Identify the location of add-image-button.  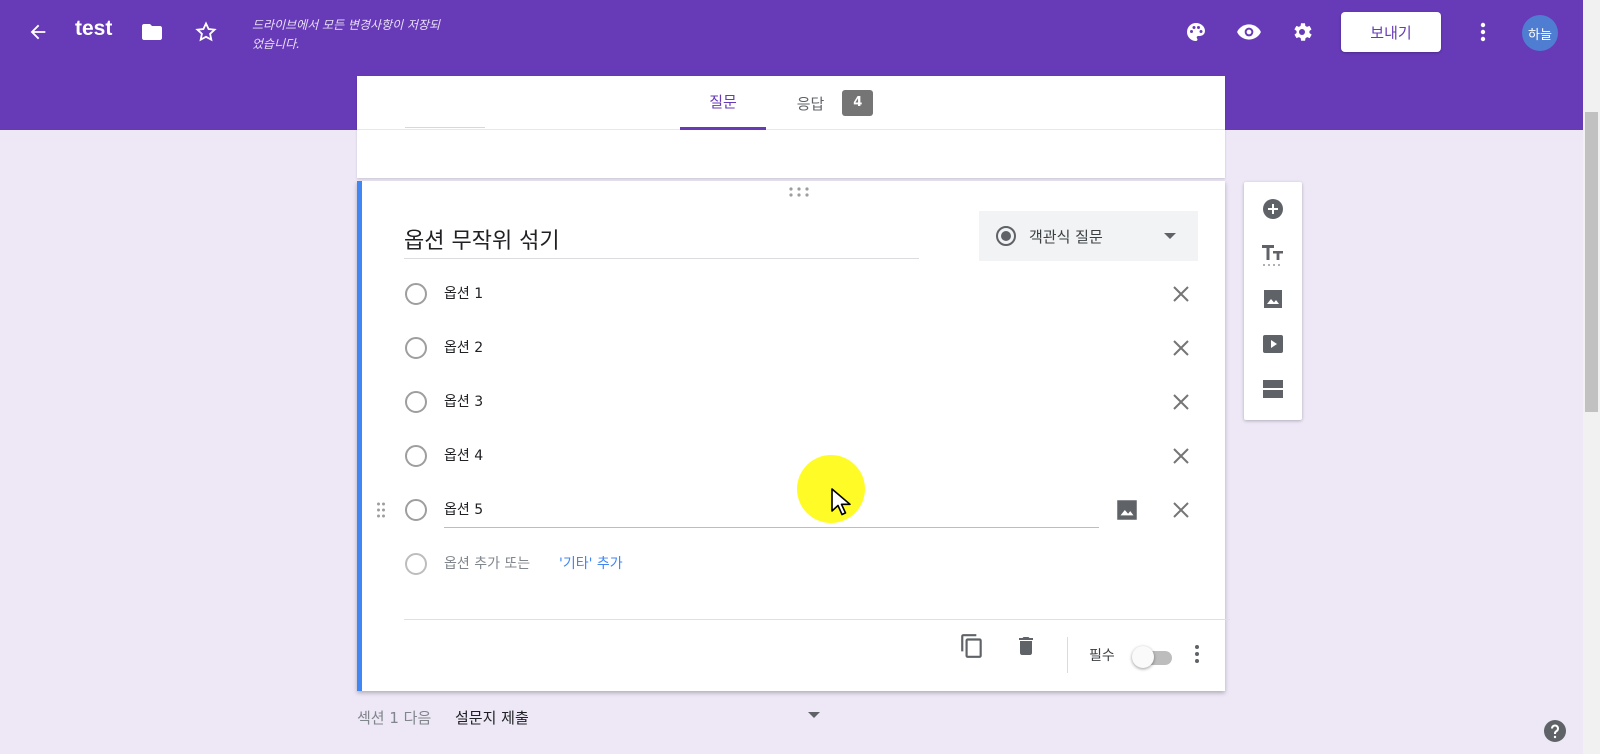
(1273, 299).